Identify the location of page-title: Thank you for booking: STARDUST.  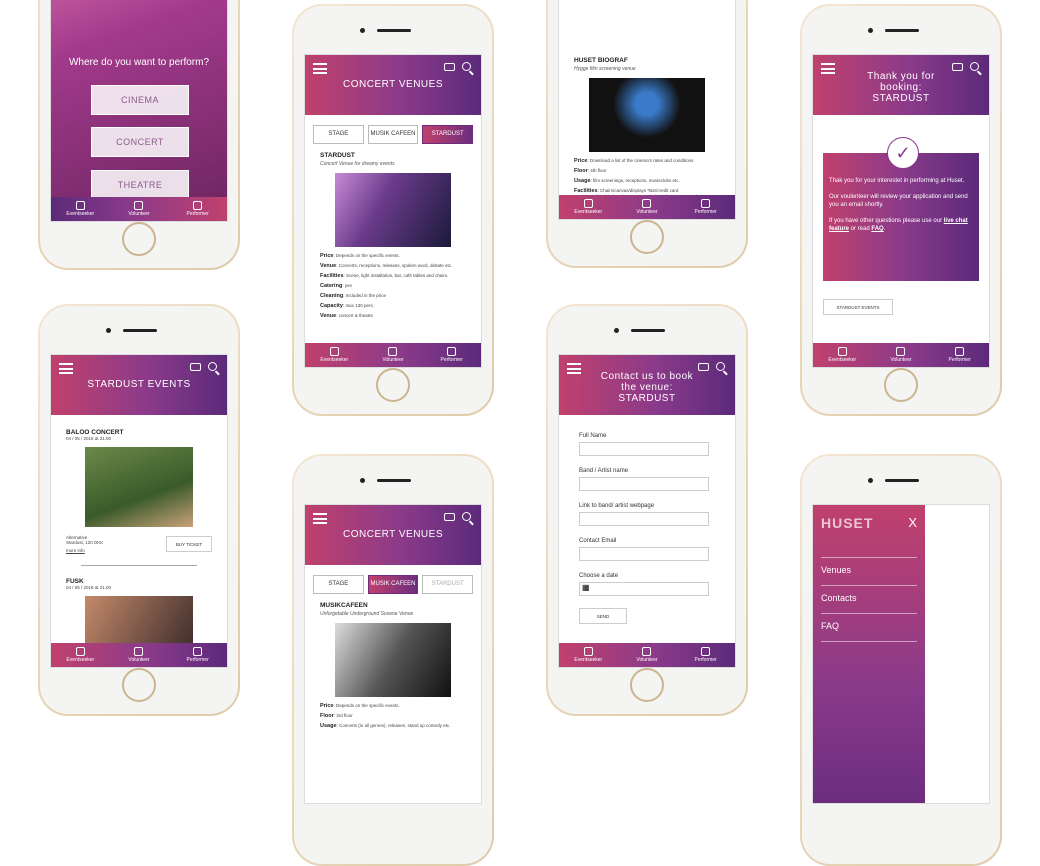
(901, 87).